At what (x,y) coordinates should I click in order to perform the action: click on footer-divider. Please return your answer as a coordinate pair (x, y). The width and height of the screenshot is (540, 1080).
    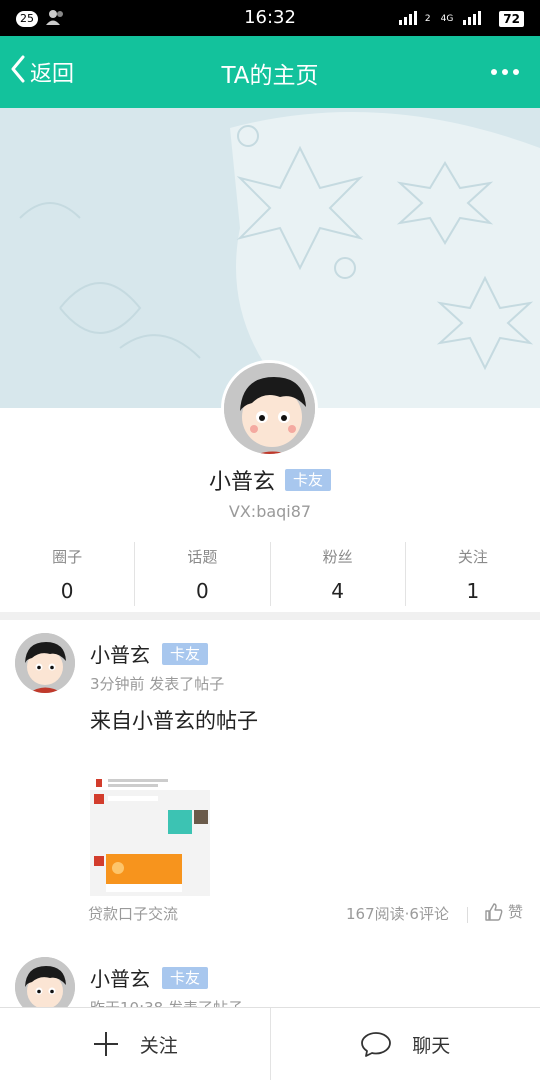
    Looking at the image, I should click on (467, 915).